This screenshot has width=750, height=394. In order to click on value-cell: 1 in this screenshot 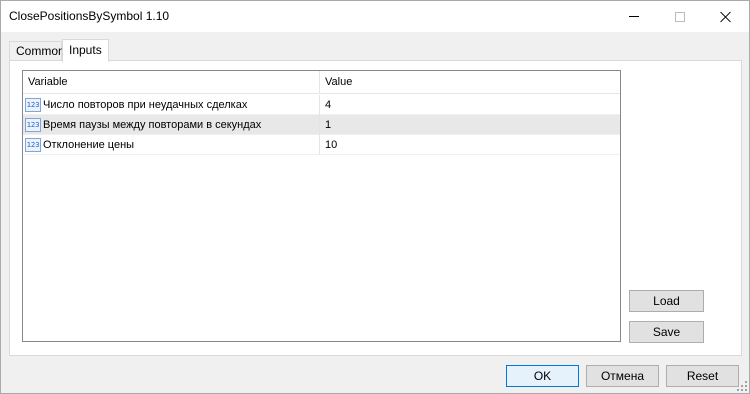, I will do `click(470, 125)`.